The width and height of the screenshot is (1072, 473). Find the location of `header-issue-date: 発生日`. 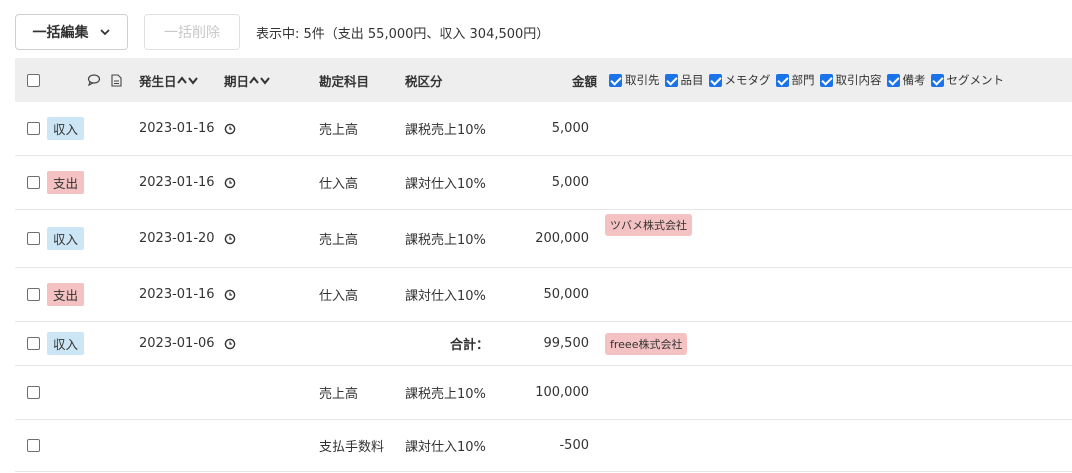

header-issue-date: 発生日 is located at coordinates (169, 80).